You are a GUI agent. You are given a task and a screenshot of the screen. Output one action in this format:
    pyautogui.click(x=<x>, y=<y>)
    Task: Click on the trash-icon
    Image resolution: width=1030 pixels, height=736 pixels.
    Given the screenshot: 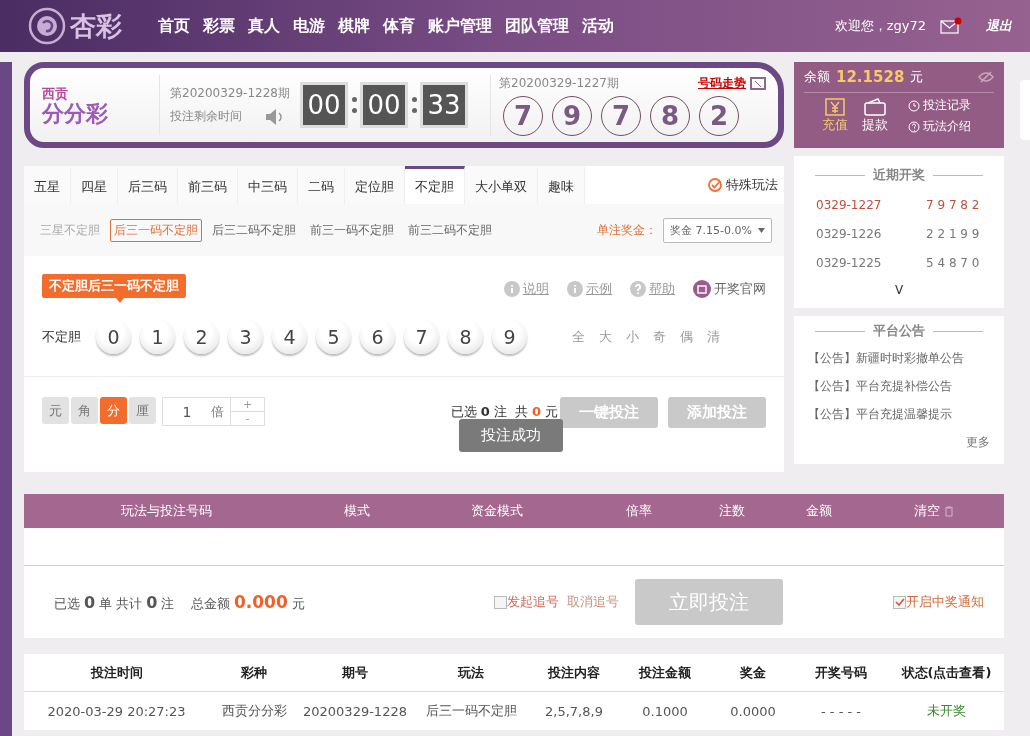 What is the action you would take?
    pyautogui.click(x=949, y=511)
    